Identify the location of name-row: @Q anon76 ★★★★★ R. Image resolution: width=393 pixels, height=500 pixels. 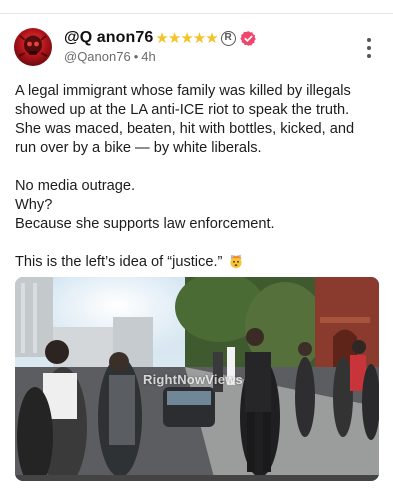
(160, 38).